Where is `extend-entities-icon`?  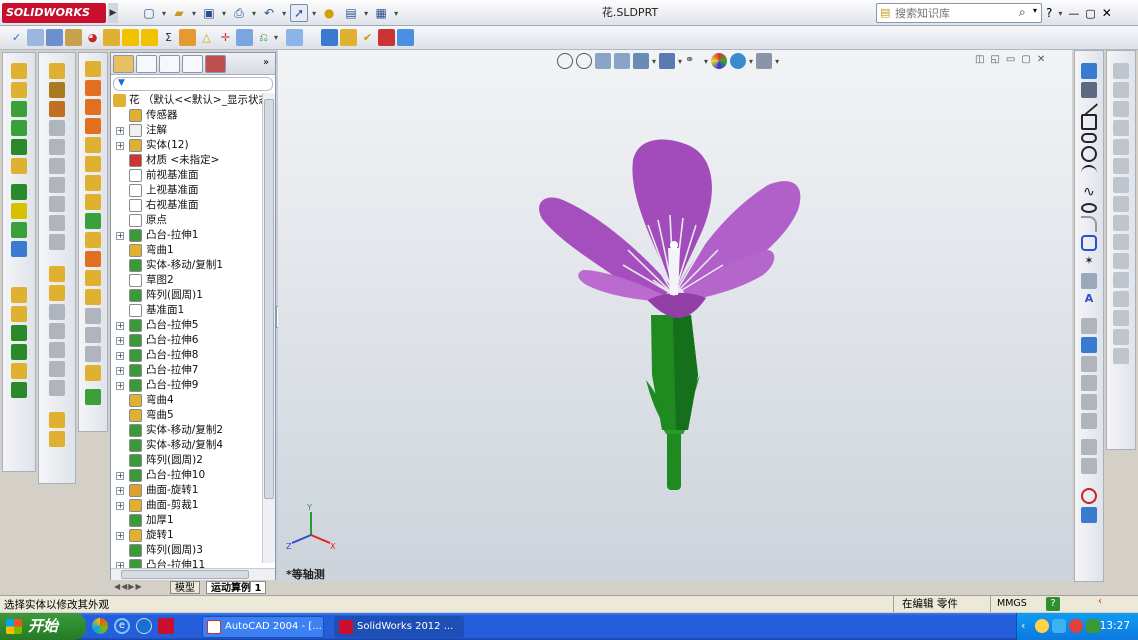 extend-entities-icon is located at coordinates (1121, 185).